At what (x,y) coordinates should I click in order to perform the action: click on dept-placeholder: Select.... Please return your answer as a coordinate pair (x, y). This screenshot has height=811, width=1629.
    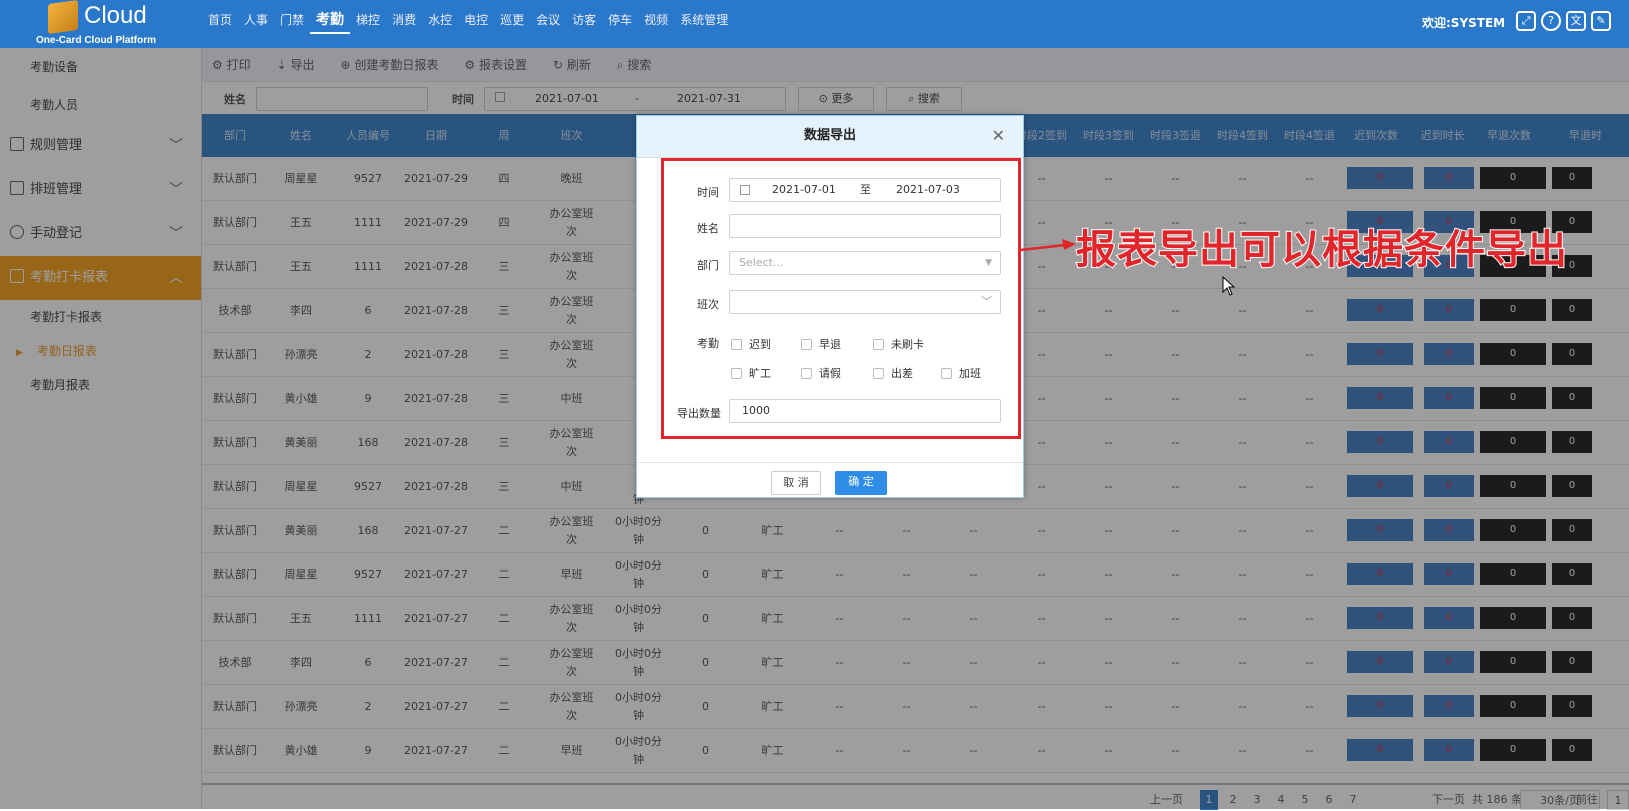
    Looking at the image, I should click on (761, 262).